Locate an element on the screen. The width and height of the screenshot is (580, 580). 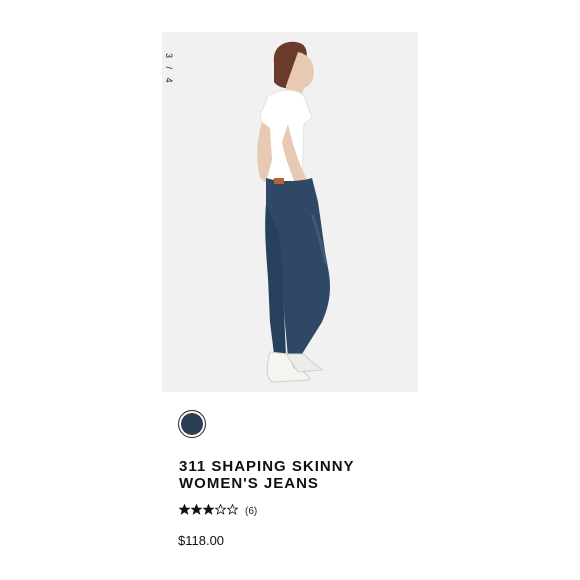
image-counter-current: 3 is located at coordinates (169, 57).